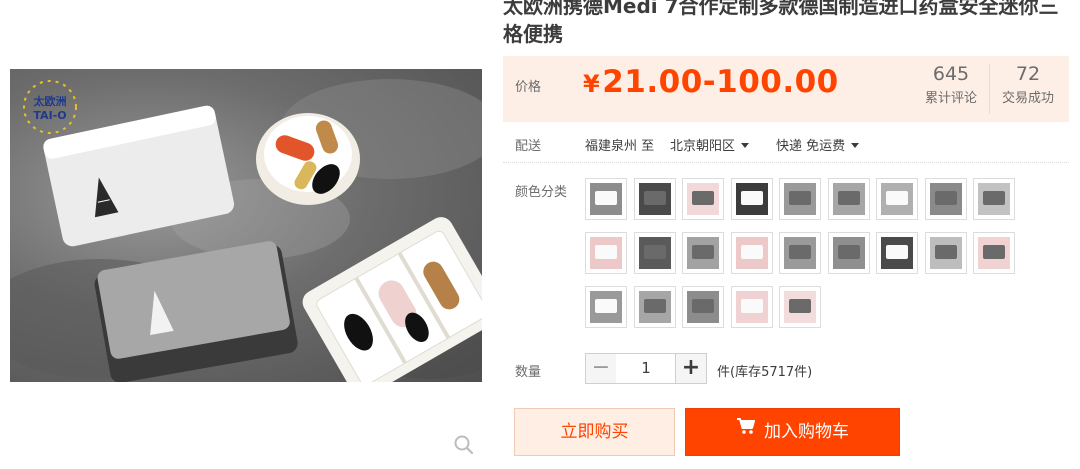 The image size is (1080, 469). What do you see at coordinates (620, 146) in the screenshot?
I see `ship-from: 福建泉州 至` at bounding box center [620, 146].